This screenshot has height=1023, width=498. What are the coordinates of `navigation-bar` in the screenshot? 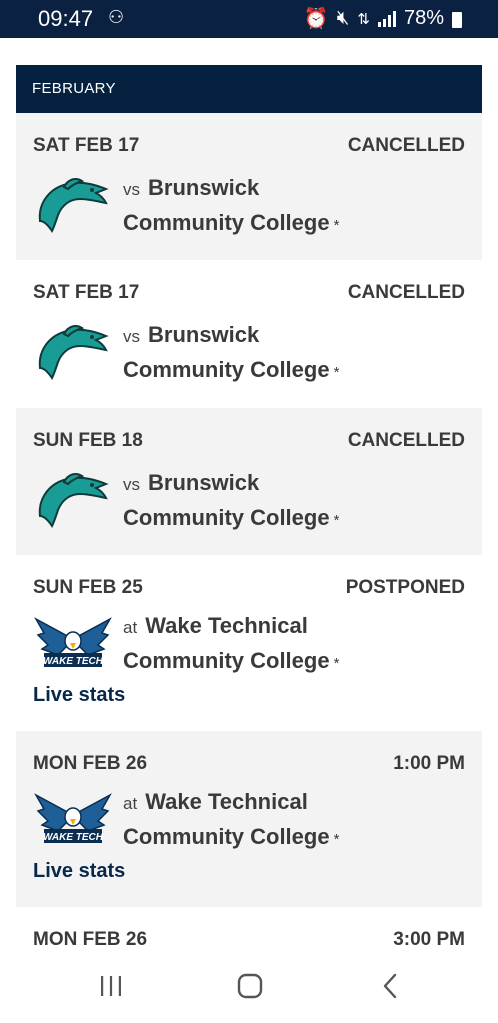 It's located at (249, 985).